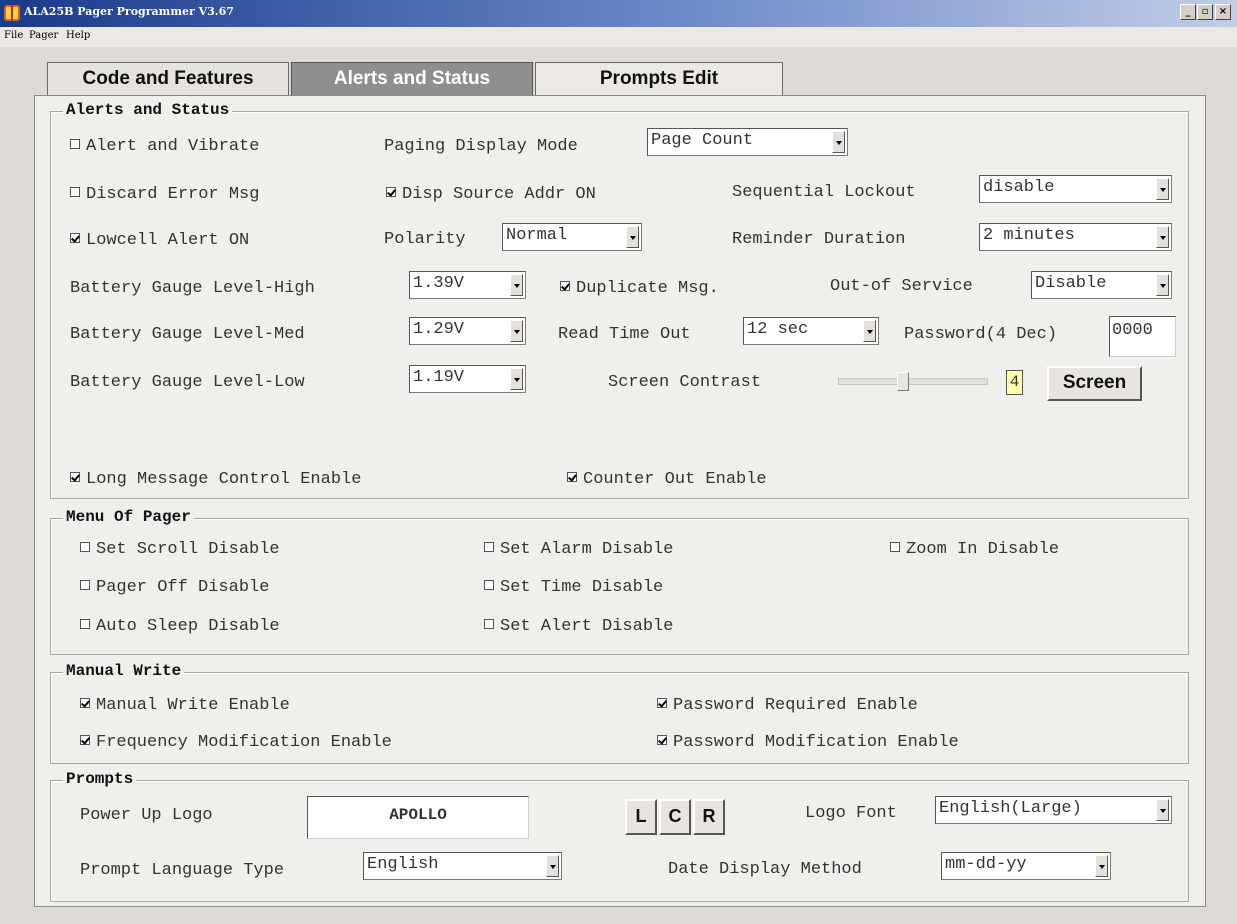 Image resolution: width=1237 pixels, height=924 pixels. What do you see at coordinates (215, 479) in the screenshot?
I see `long-message-checkbox: Long Message Control Enable` at bounding box center [215, 479].